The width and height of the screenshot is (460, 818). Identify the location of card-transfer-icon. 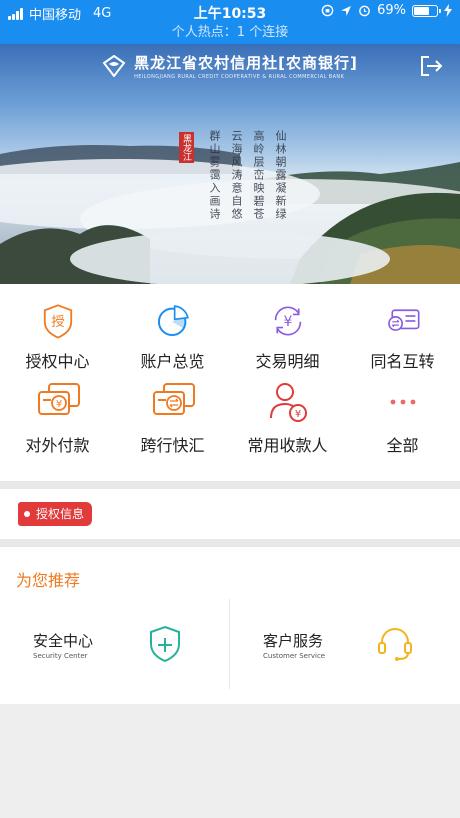
(403, 320).